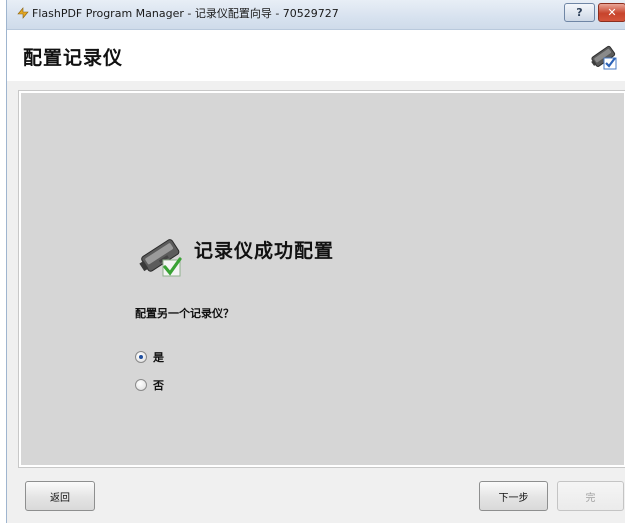 The width and height of the screenshot is (625, 523). Describe the element at coordinates (611, 12) in the screenshot. I see `close-button: ✕` at that location.